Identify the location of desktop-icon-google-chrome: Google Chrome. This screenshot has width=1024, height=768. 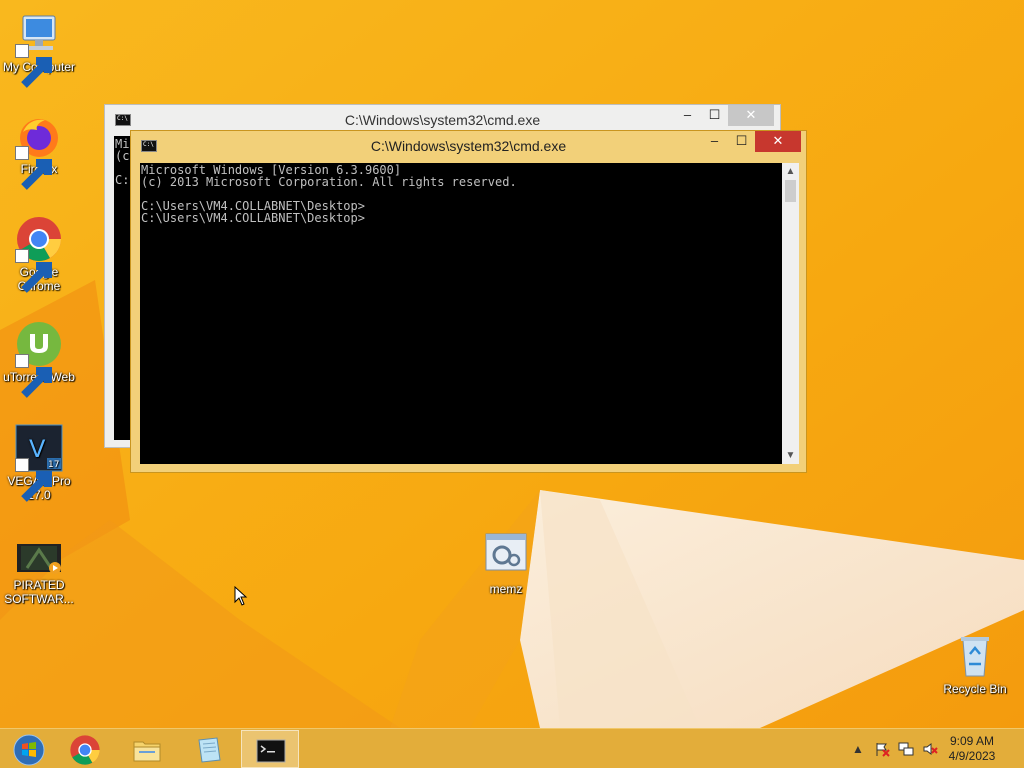
(39, 254).